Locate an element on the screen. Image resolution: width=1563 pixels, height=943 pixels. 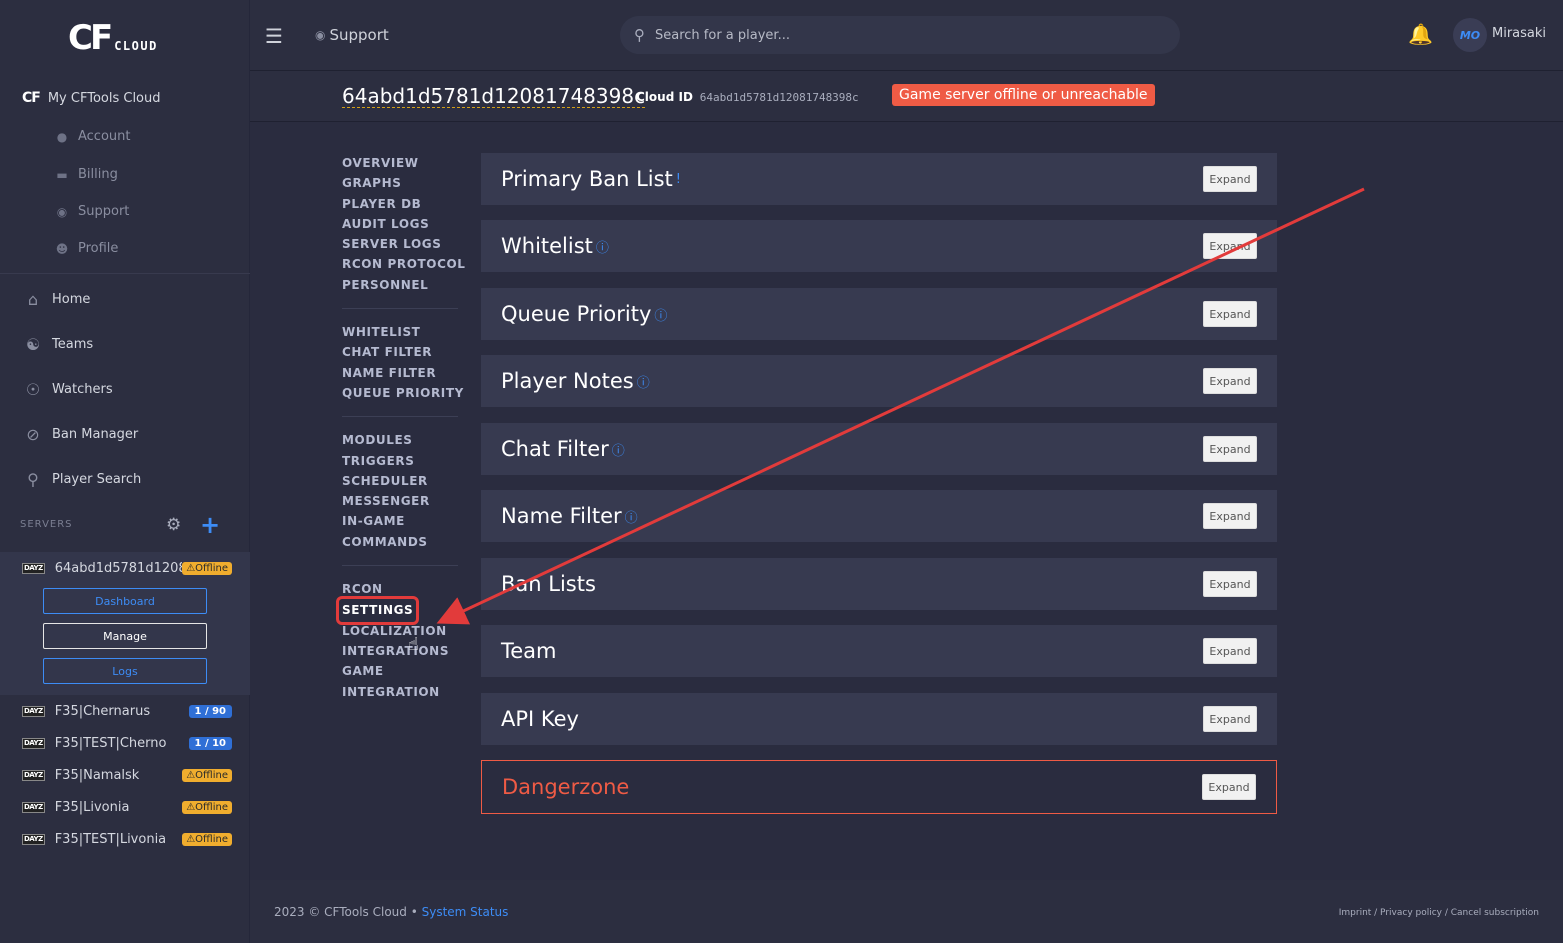
server-item: DAYZ F35|Namalsk ⚠Offline is located at coordinates (127, 775).